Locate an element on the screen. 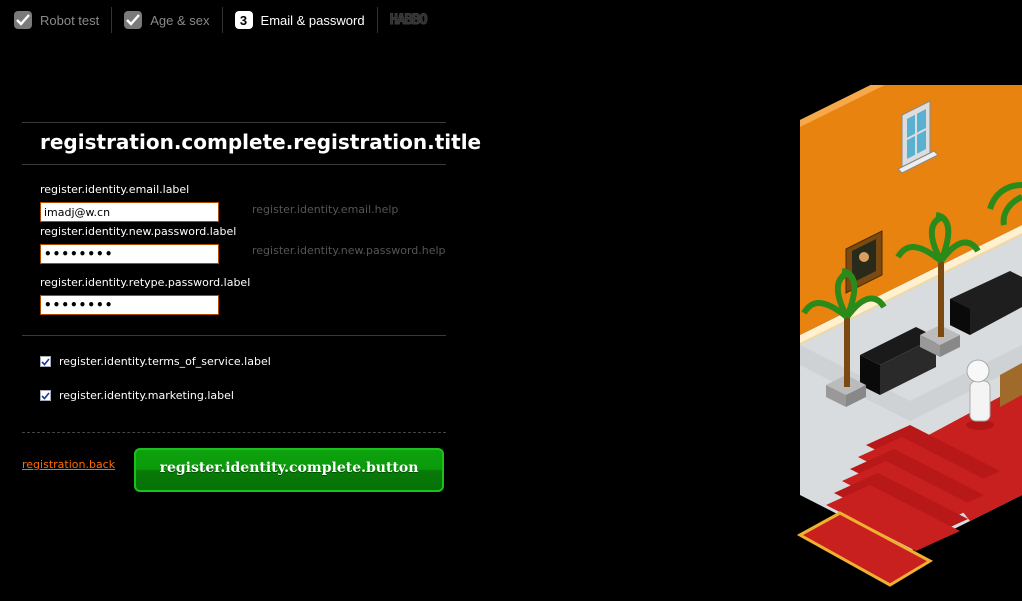 The width and height of the screenshot is (1022, 601). email-label: register.identity.email.label is located at coordinates (115, 189).